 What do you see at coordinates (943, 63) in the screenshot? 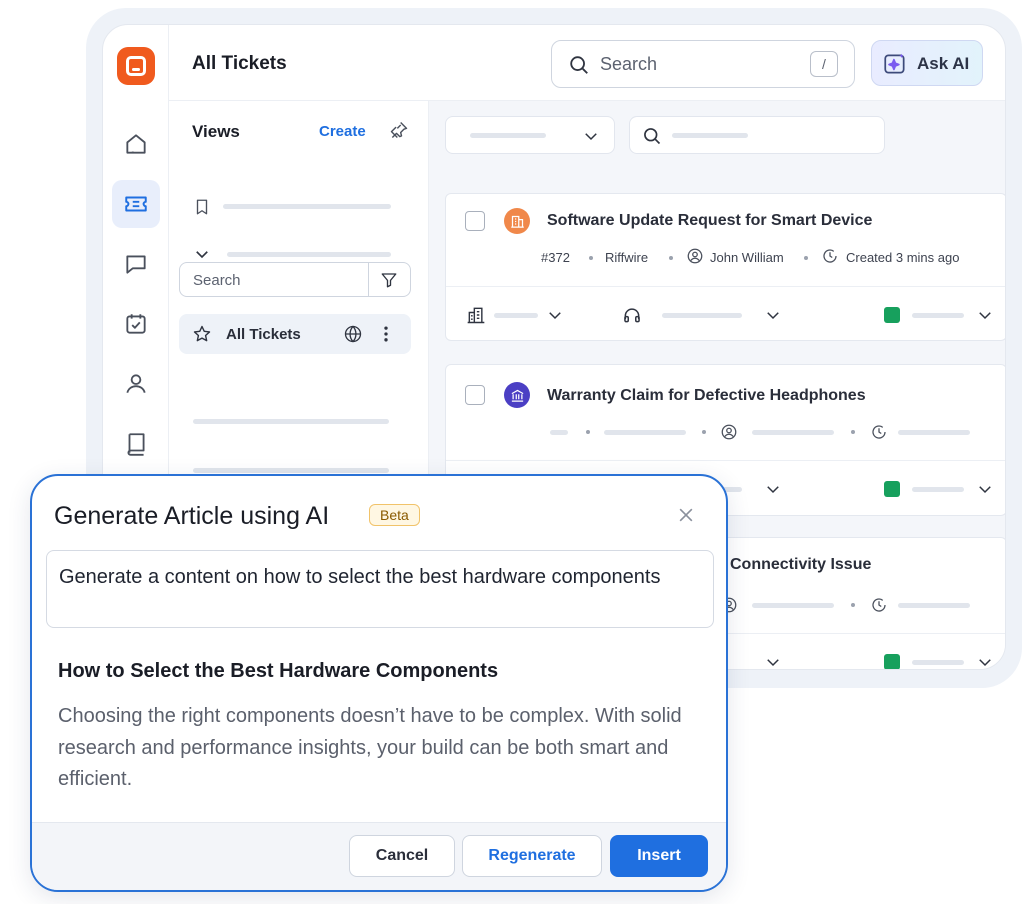
I see `ask-ai-label: Ask AI` at bounding box center [943, 63].